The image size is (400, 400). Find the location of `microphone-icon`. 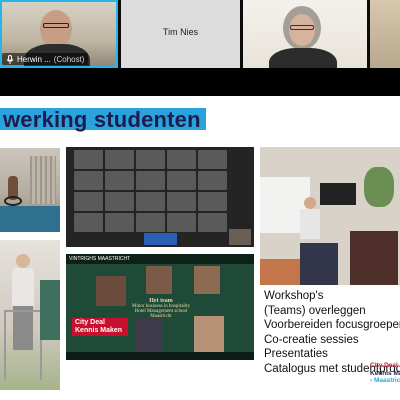

microphone-icon is located at coordinates (10, 59).